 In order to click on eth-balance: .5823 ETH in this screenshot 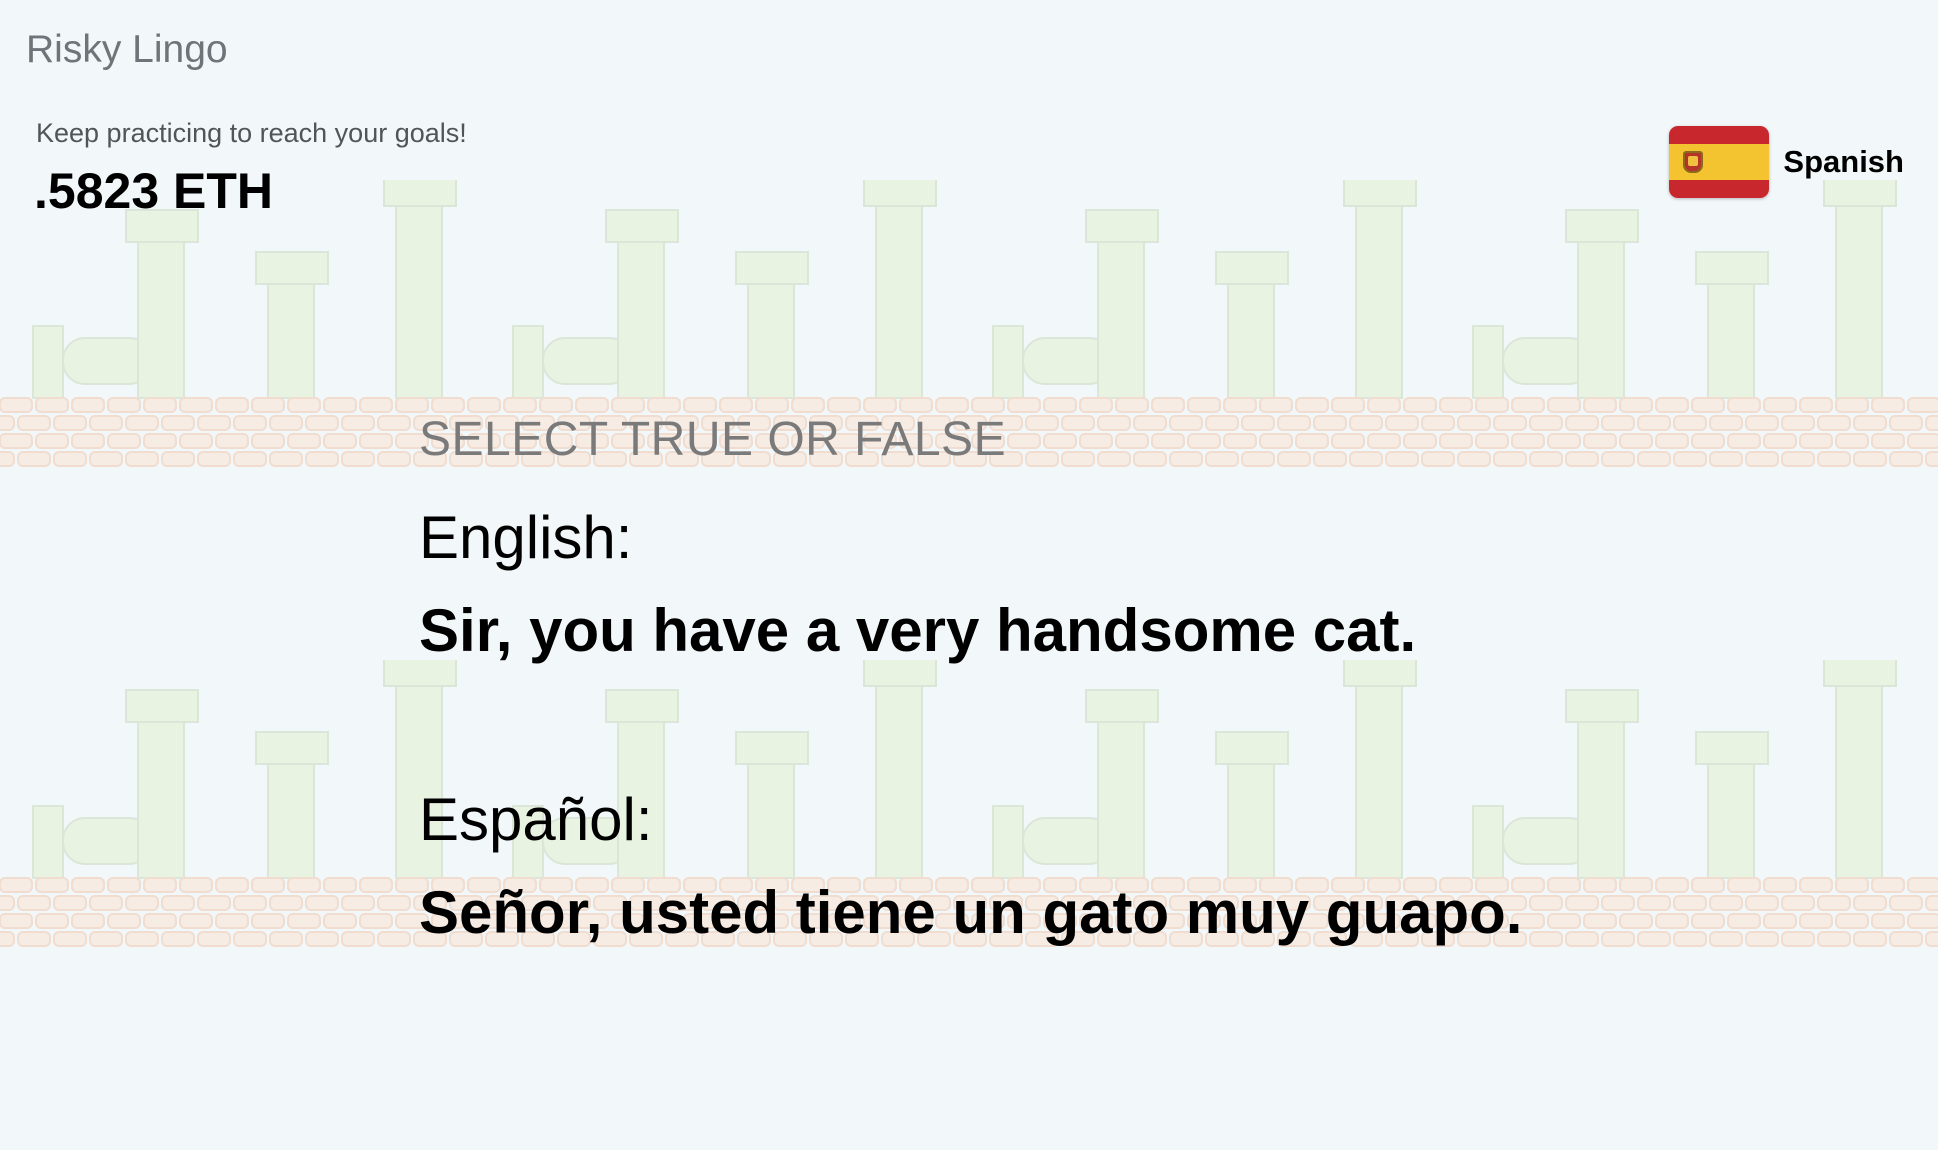, I will do `click(154, 191)`.